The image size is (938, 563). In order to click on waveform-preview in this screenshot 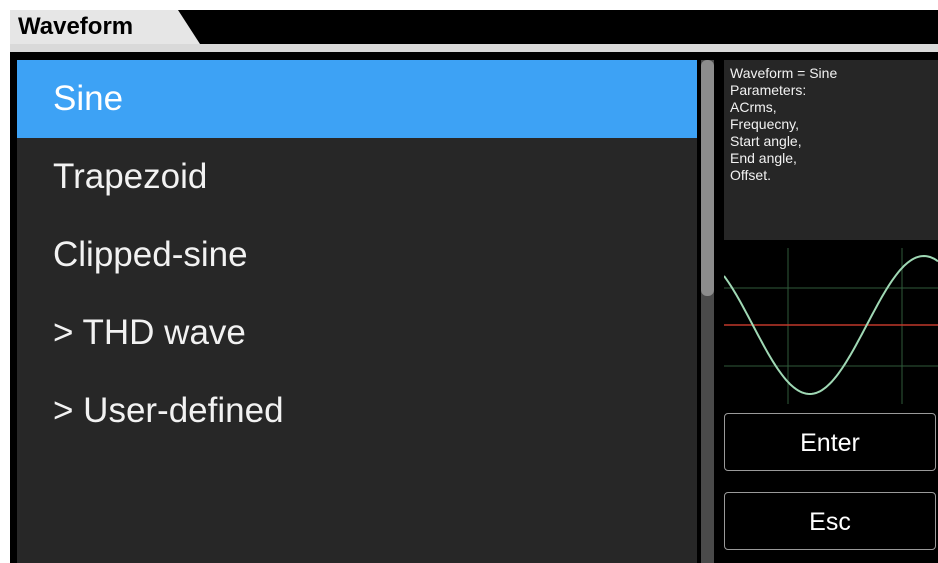, I will do `click(830, 326)`.